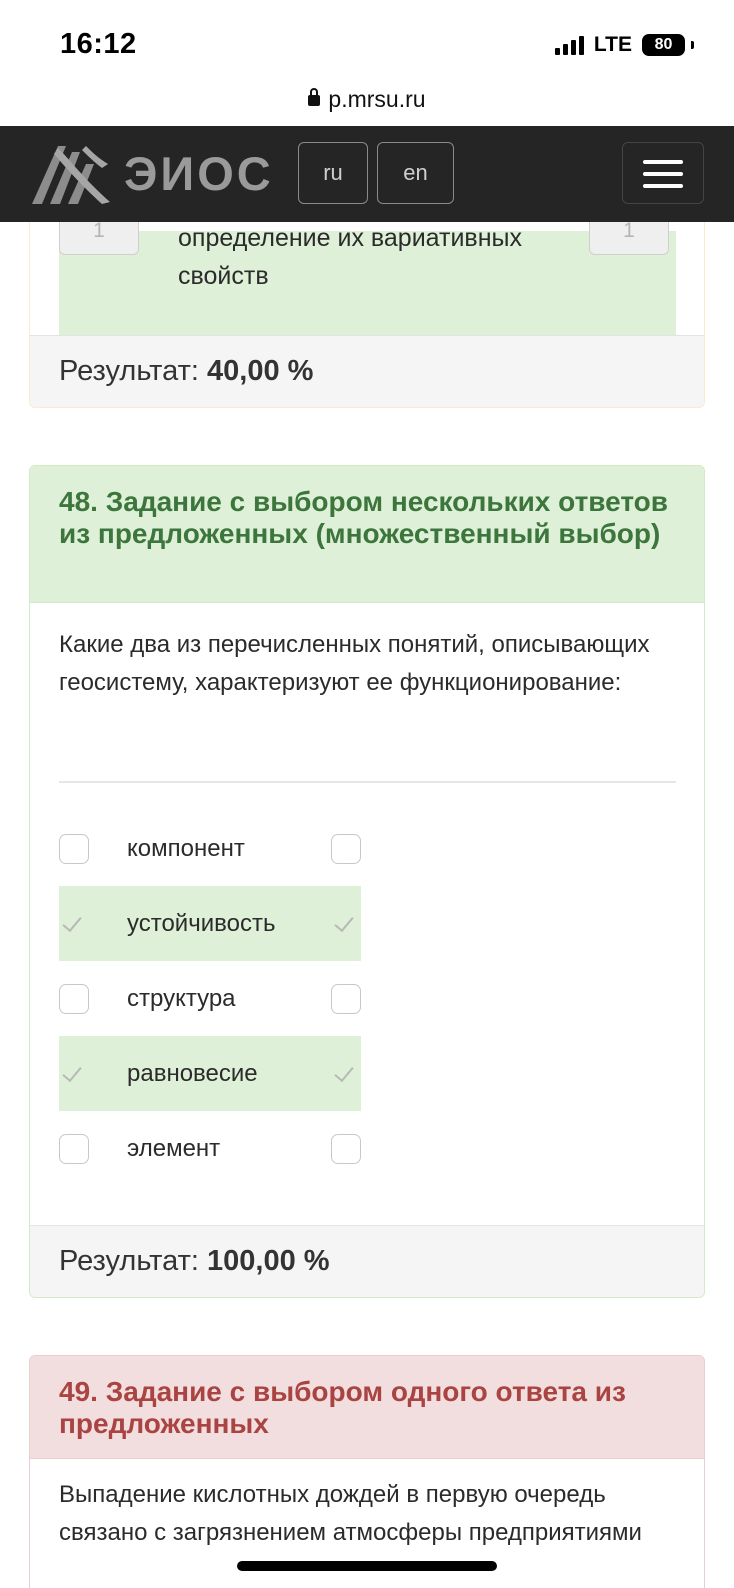 The height and width of the screenshot is (1588, 734). Describe the element at coordinates (260, 371) in the screenshot. I see `result-value: 40,00 %` at that location.